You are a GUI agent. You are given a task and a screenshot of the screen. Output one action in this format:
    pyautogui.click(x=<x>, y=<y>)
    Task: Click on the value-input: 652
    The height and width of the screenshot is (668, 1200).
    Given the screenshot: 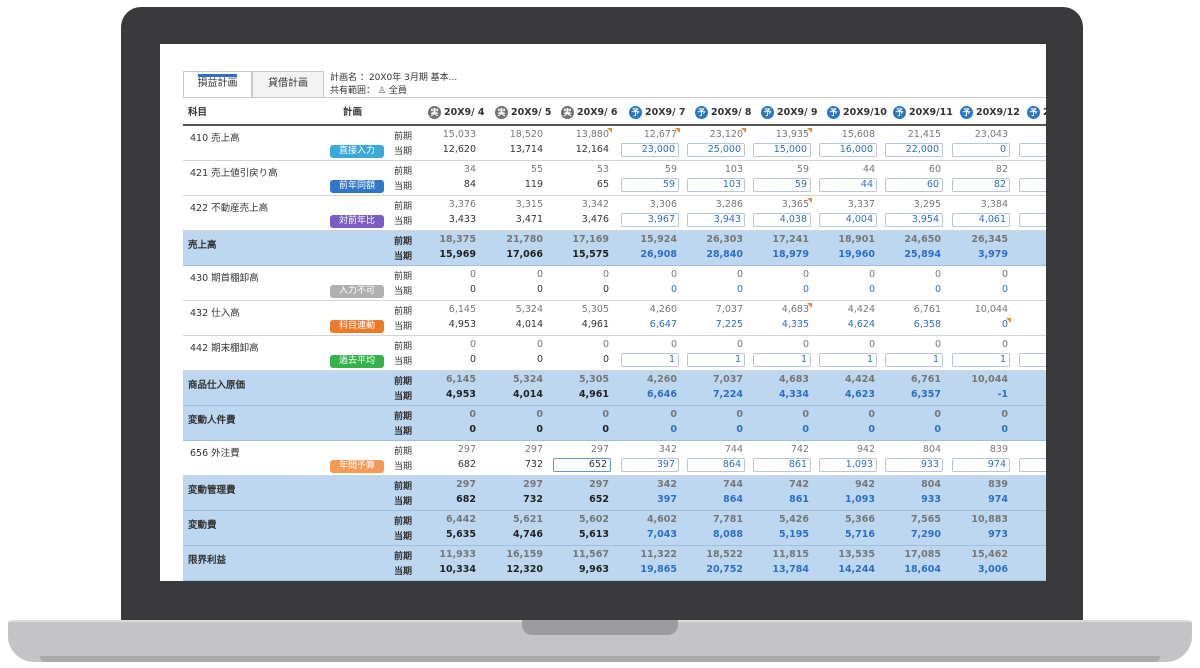 What is the action you would take?
    pyautogui.click(x=582, y=465)
    